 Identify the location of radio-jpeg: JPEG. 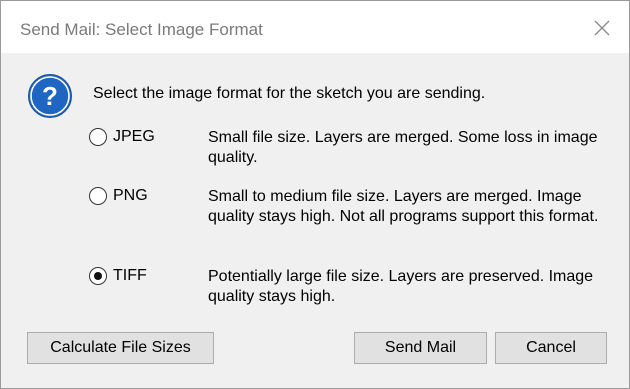
(122, 137).